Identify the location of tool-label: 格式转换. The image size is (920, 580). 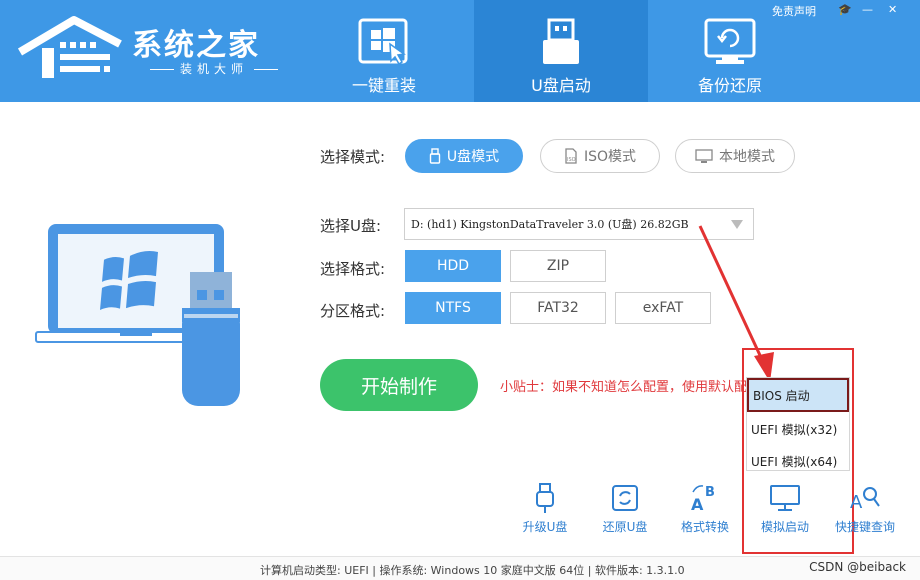
(704, 527).